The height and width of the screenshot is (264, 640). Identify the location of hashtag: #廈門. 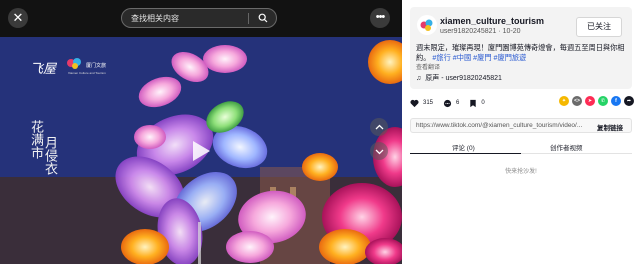
(482, 57).